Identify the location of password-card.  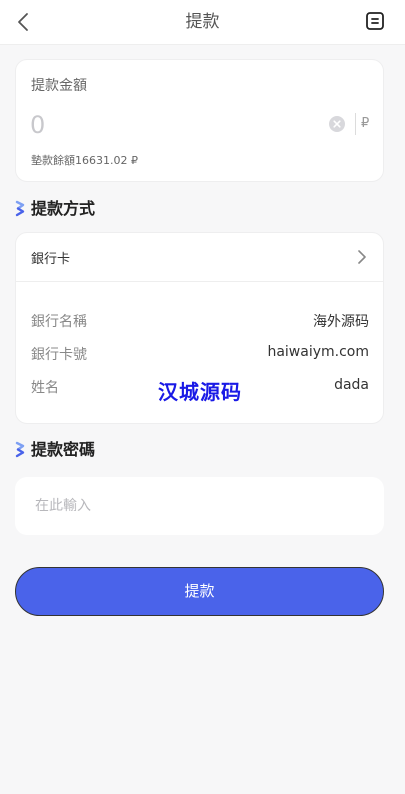
(199, 506).